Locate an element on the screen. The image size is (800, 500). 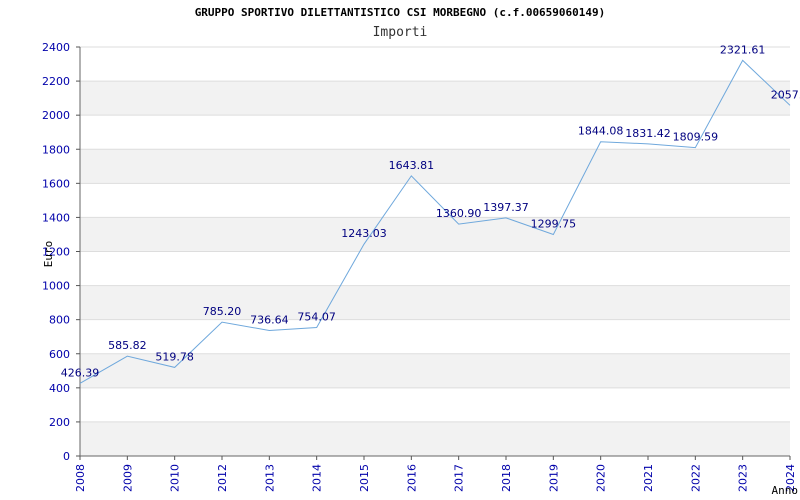
y-tick-label: 800 is located at coordinates (59, 320).